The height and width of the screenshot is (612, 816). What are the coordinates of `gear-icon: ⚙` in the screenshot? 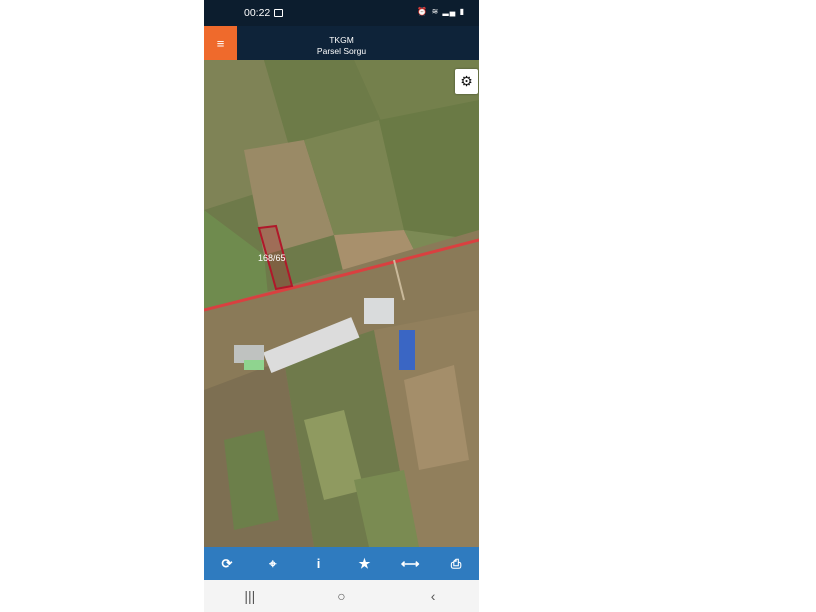 It's located at (466, 81).